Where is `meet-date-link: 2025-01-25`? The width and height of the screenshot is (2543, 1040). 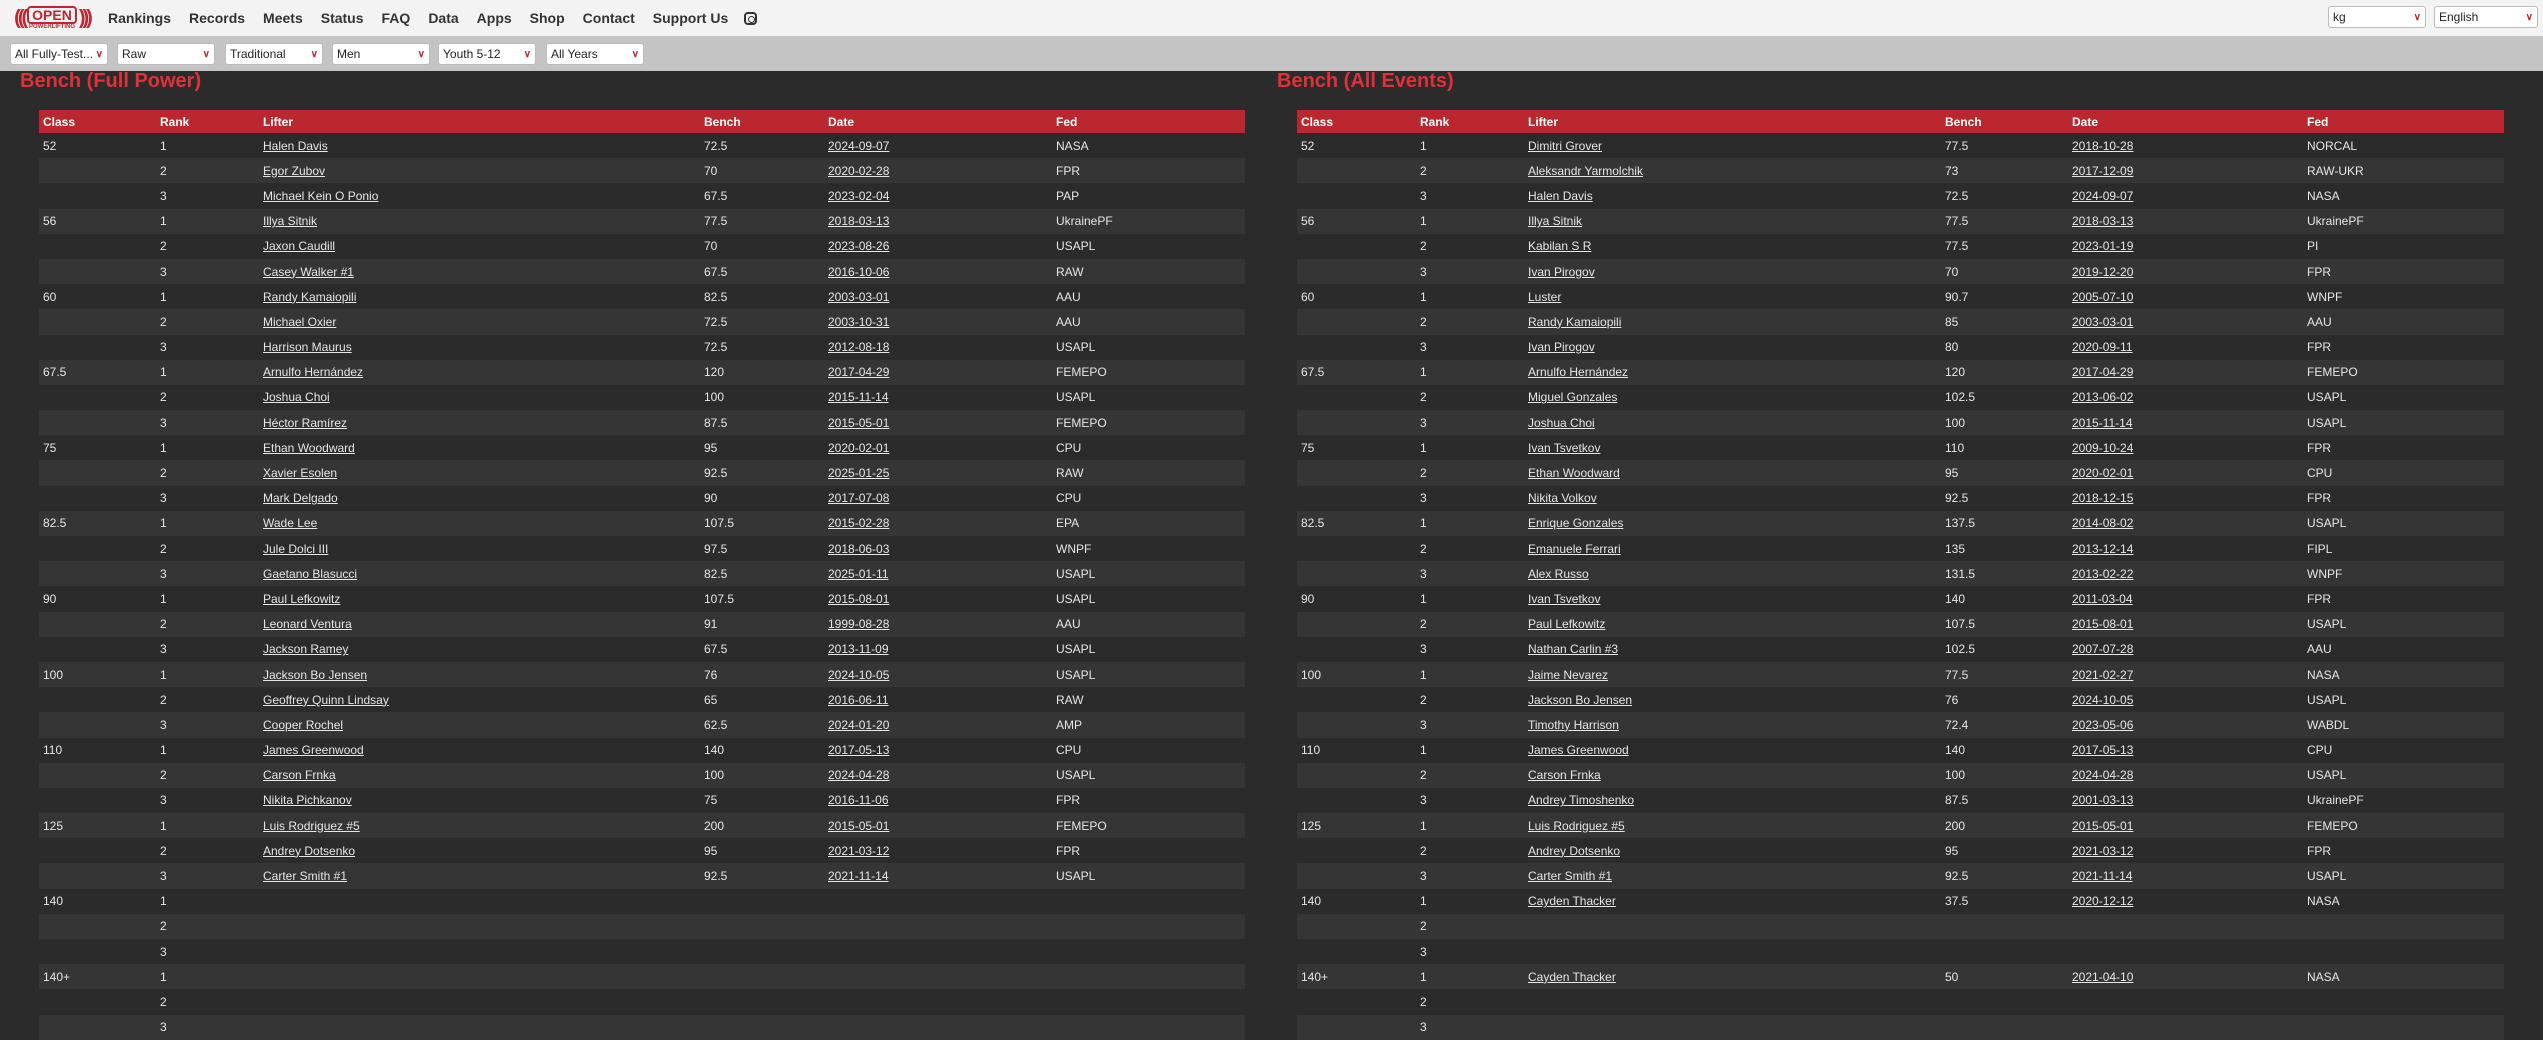
meet-date-link: 2025-01-25 is located at coordinates (858, 473).